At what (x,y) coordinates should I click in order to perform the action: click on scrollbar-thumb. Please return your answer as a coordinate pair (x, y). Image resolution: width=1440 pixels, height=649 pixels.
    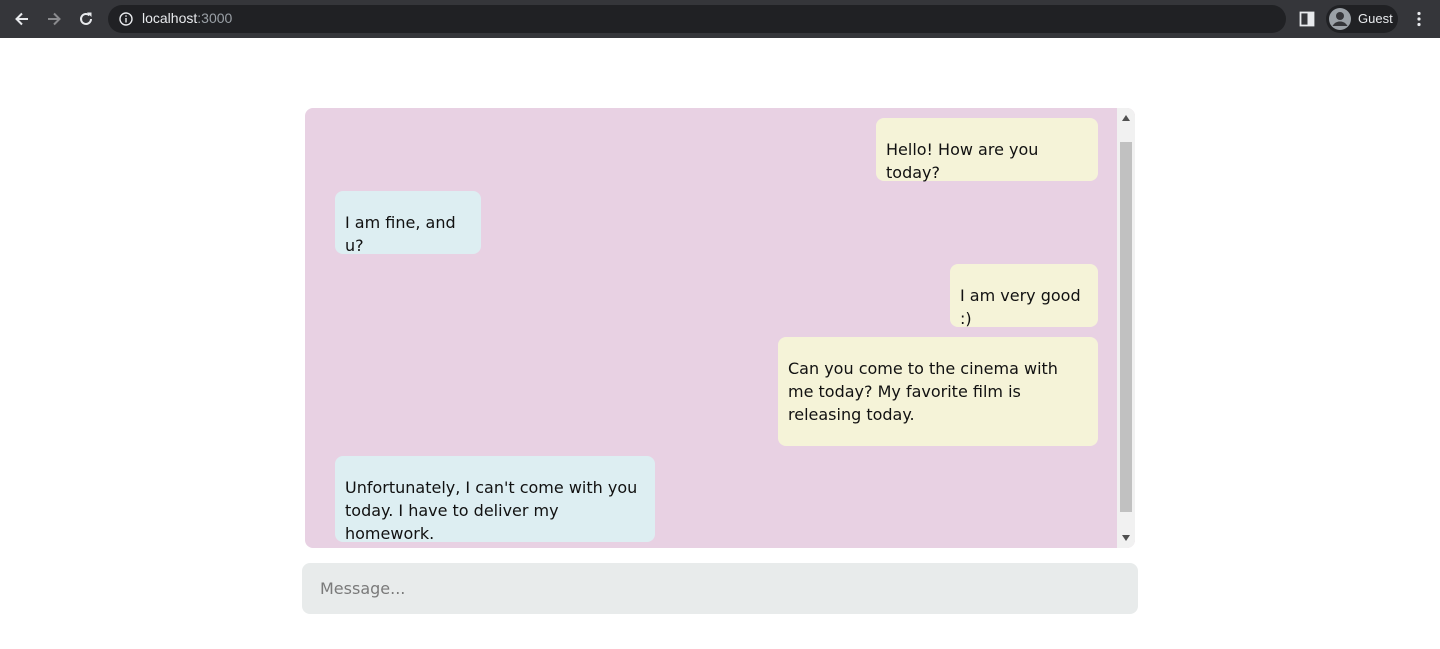
    Looking at the image, I should click on (1126, 327).